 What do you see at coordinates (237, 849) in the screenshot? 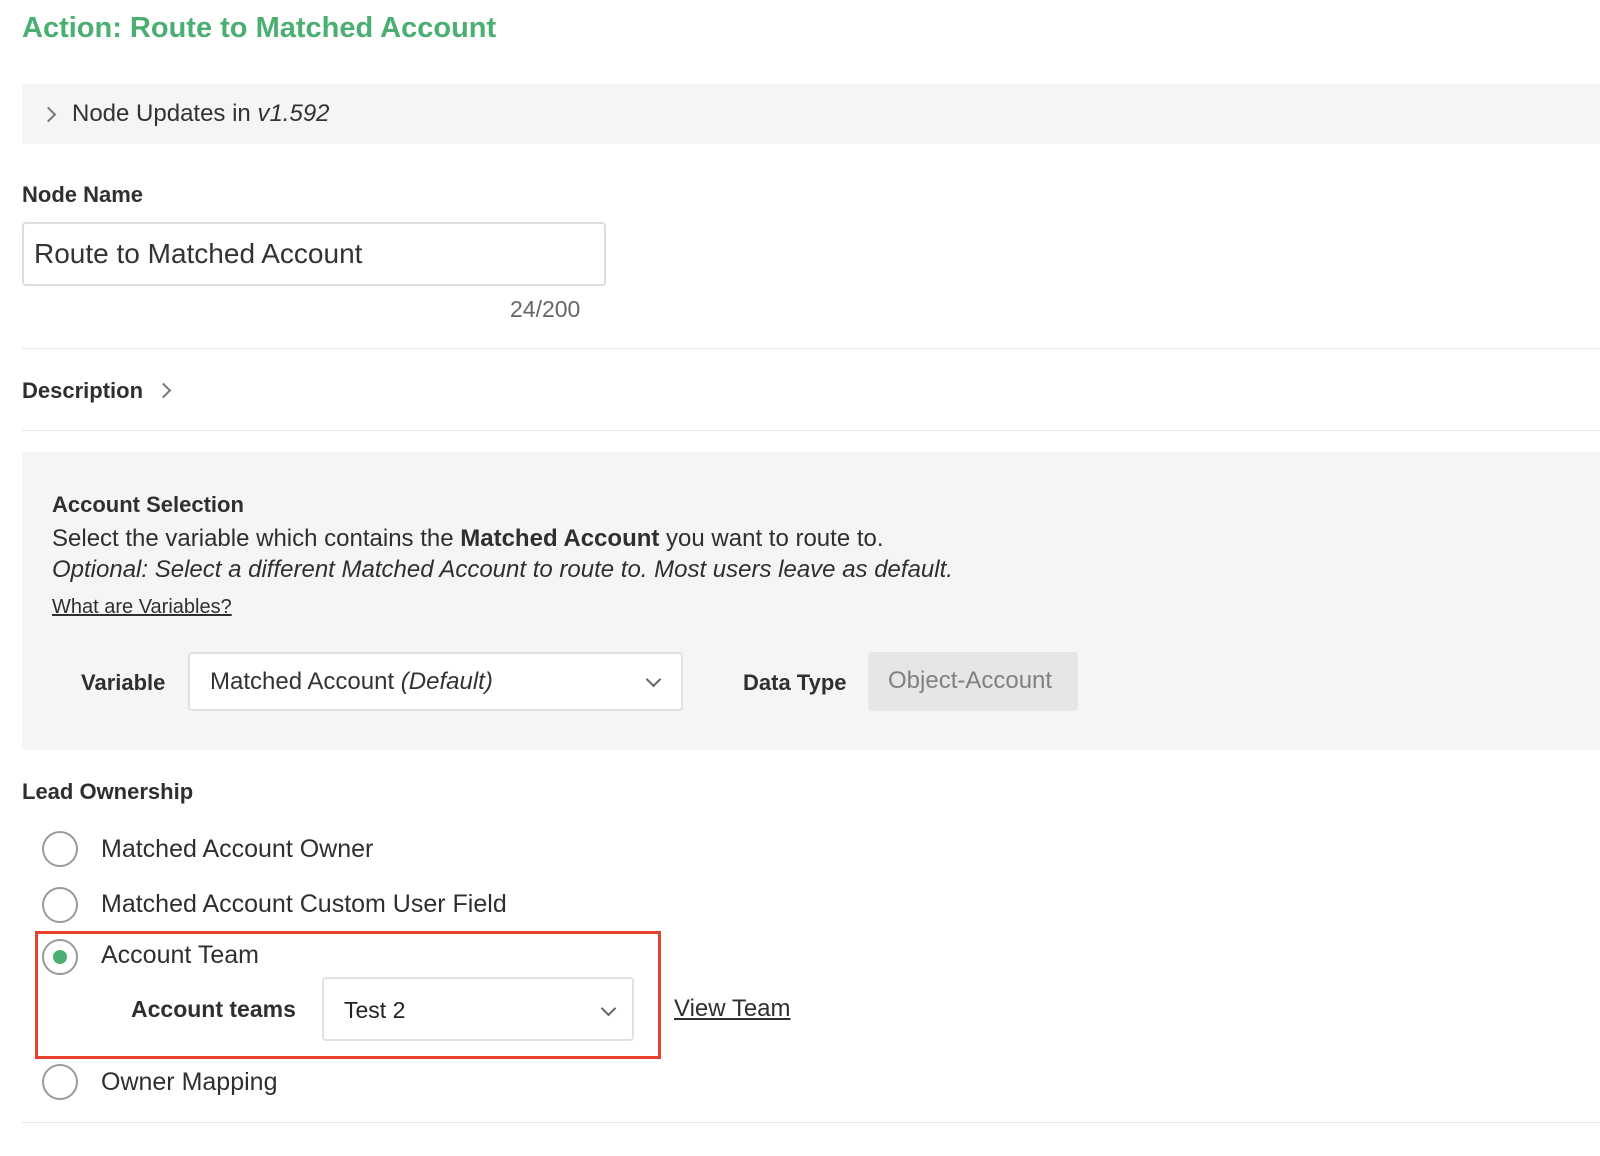
I see `radio-label: Matched Account Owner` at bounding box center [237, 849].